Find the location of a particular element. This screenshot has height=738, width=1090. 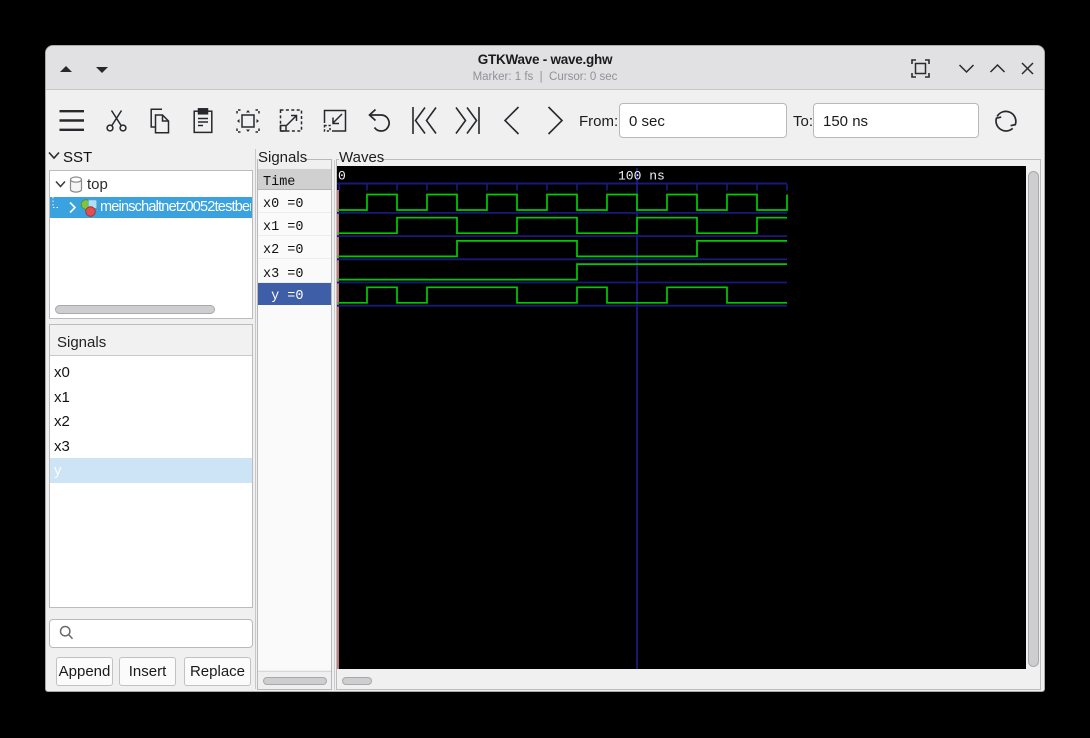

svg-text: 0 is located at coordinates (342, 176).